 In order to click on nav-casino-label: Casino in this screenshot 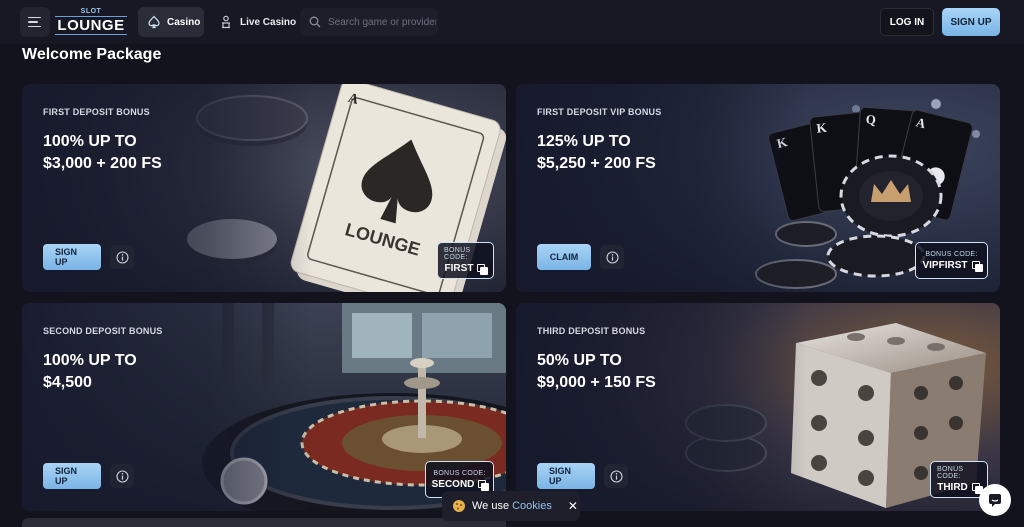, I will do `click(184, 22)`.